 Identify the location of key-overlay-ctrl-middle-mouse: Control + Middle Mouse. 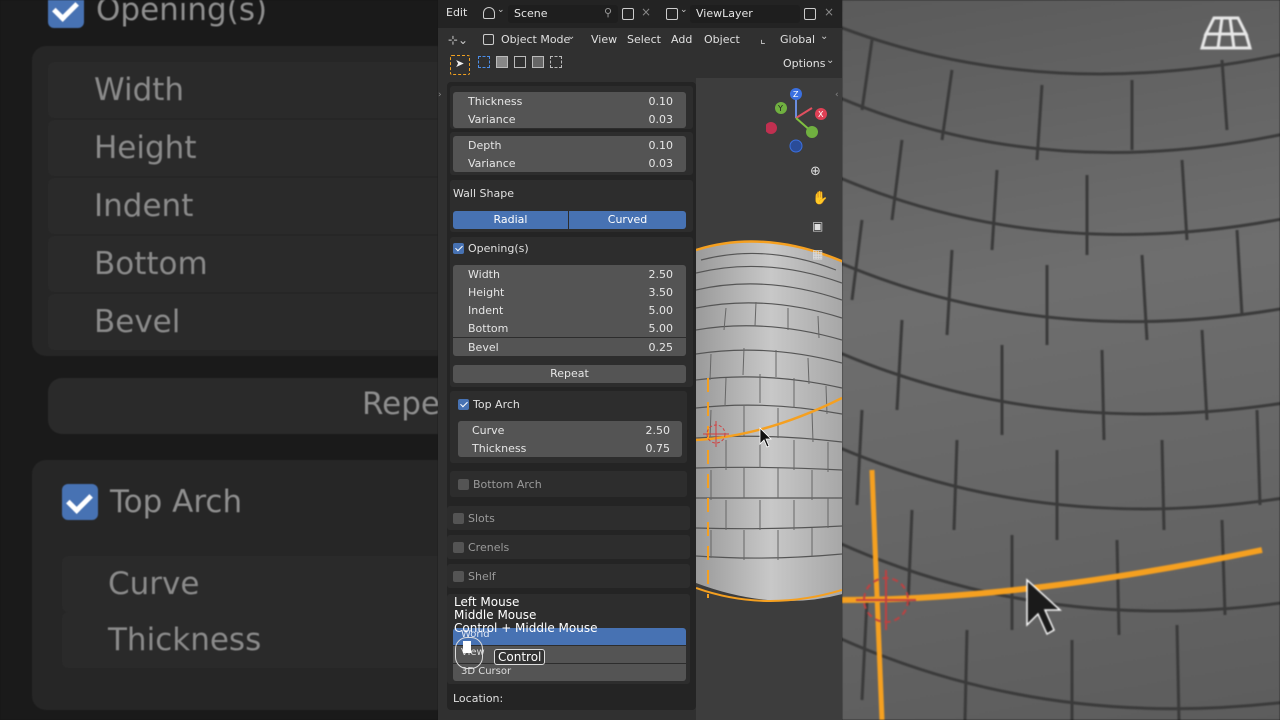
(526, 628).